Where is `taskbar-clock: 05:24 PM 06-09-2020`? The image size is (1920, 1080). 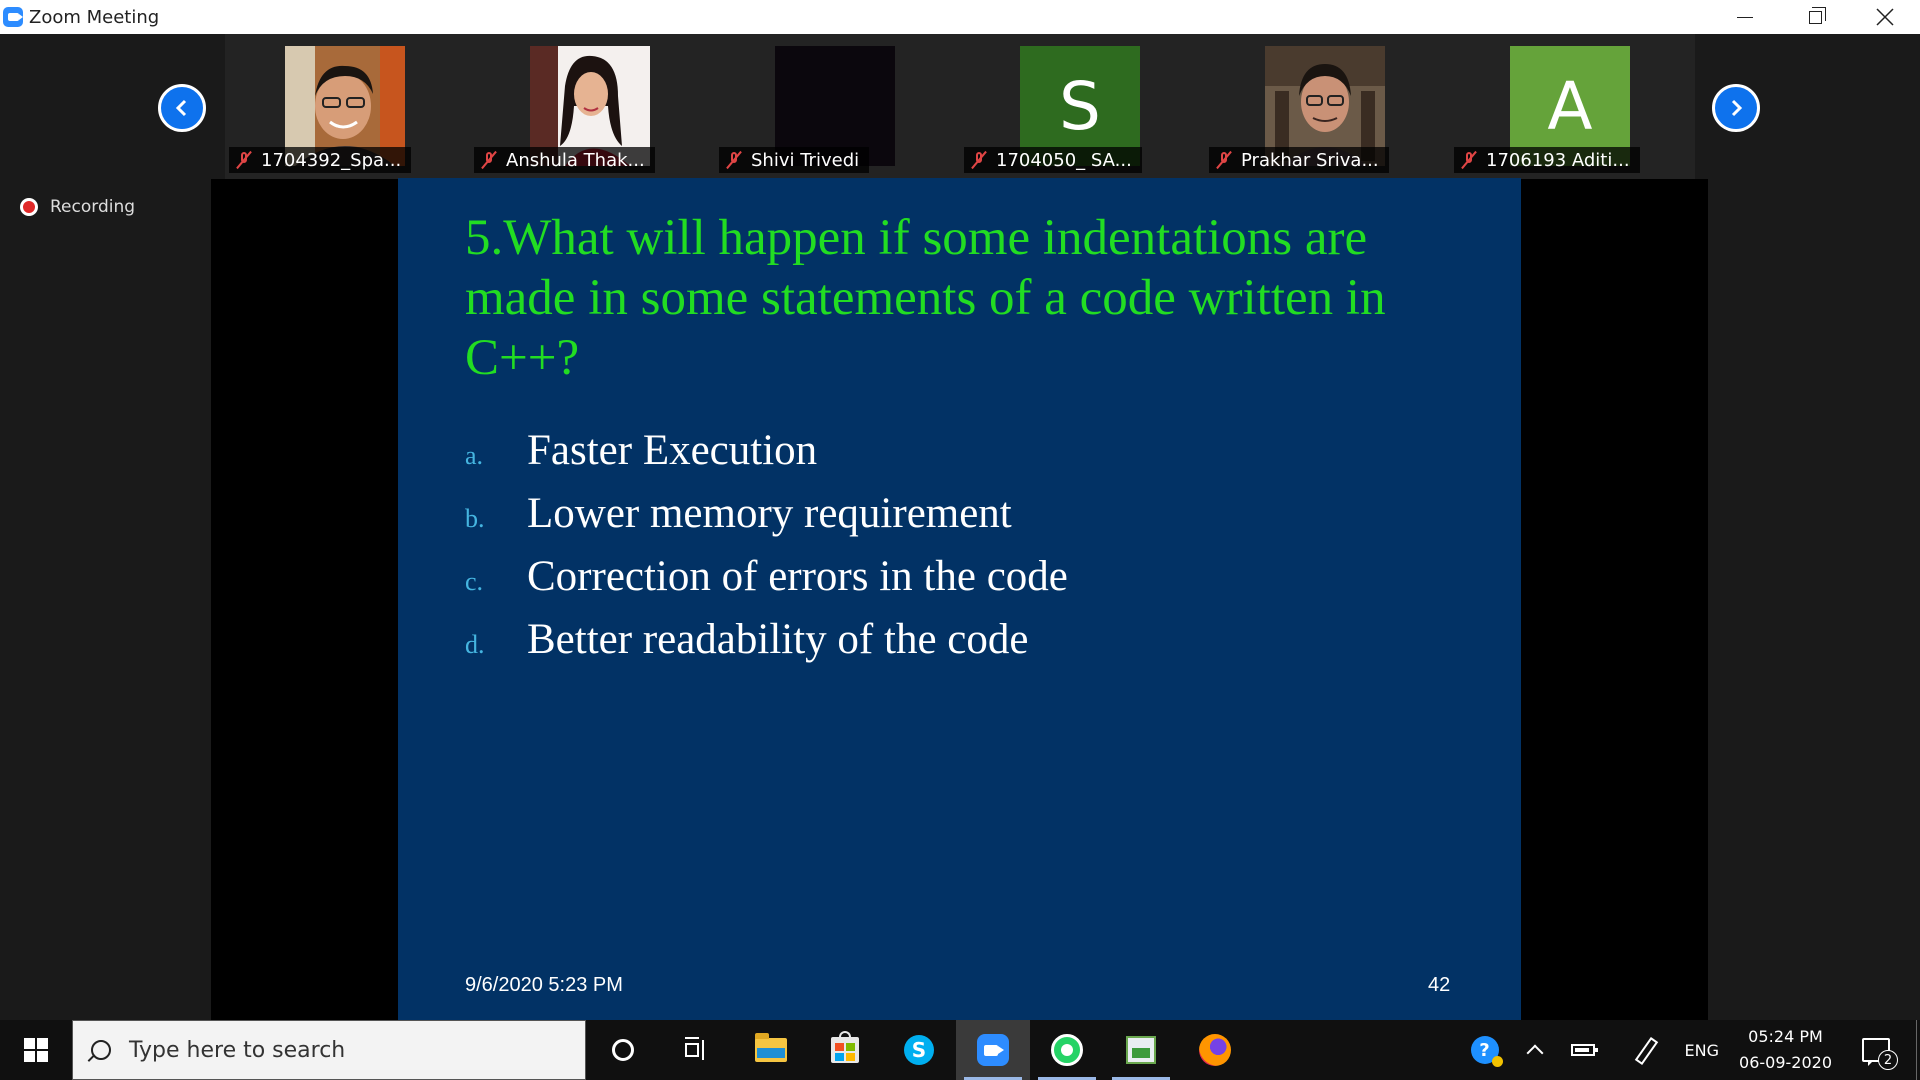
taskbar-clock: 05:24 PM 06-09-2020 is located at coordinates (1785, 1050).